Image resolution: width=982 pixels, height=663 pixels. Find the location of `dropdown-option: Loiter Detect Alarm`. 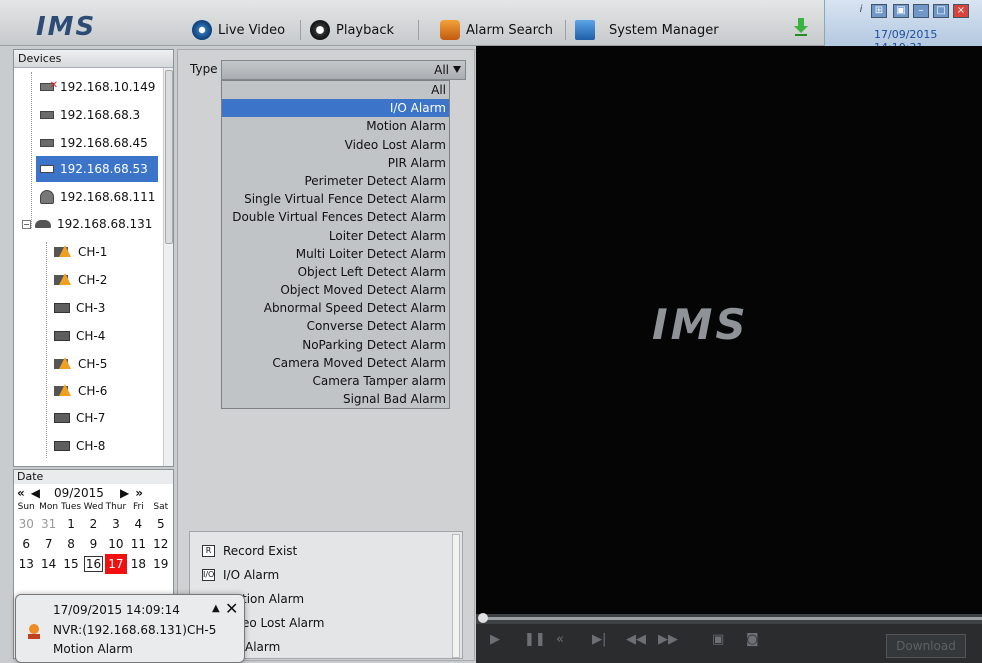

dropdown-option: Loiter Detect Alarm is located at coordinates (335, 236).